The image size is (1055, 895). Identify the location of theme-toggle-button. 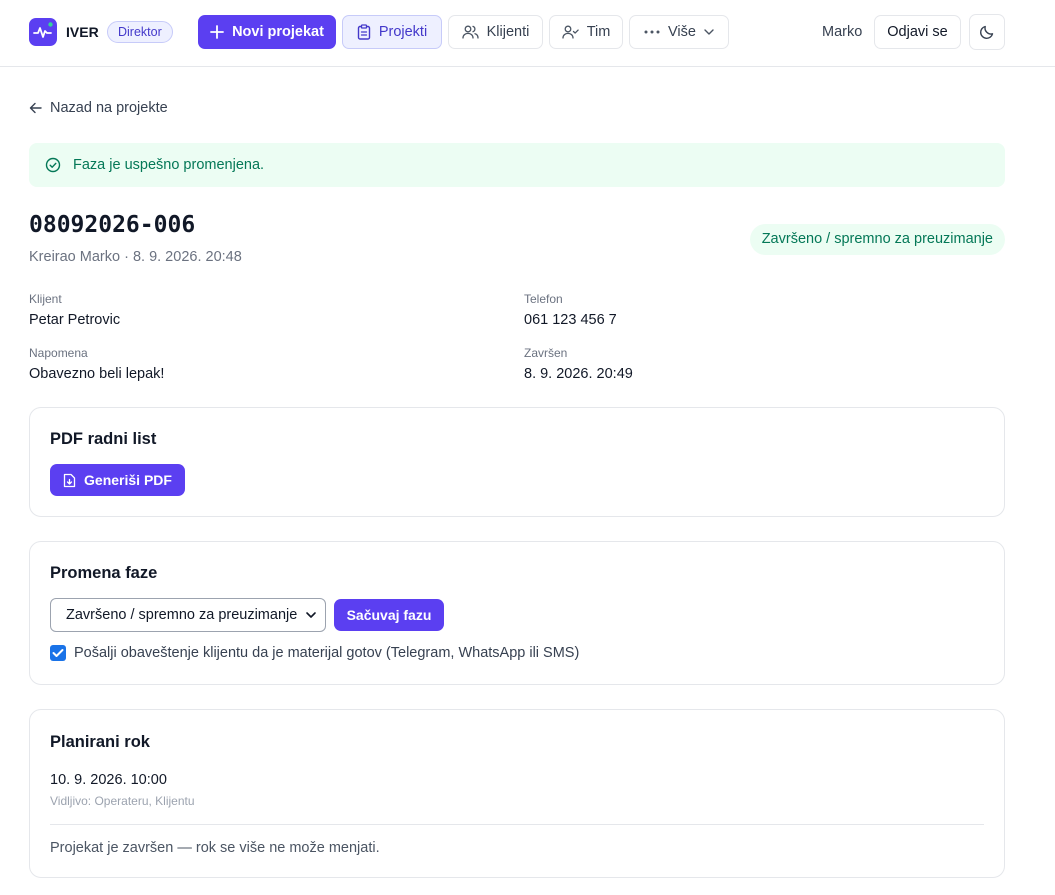
(987, 32).